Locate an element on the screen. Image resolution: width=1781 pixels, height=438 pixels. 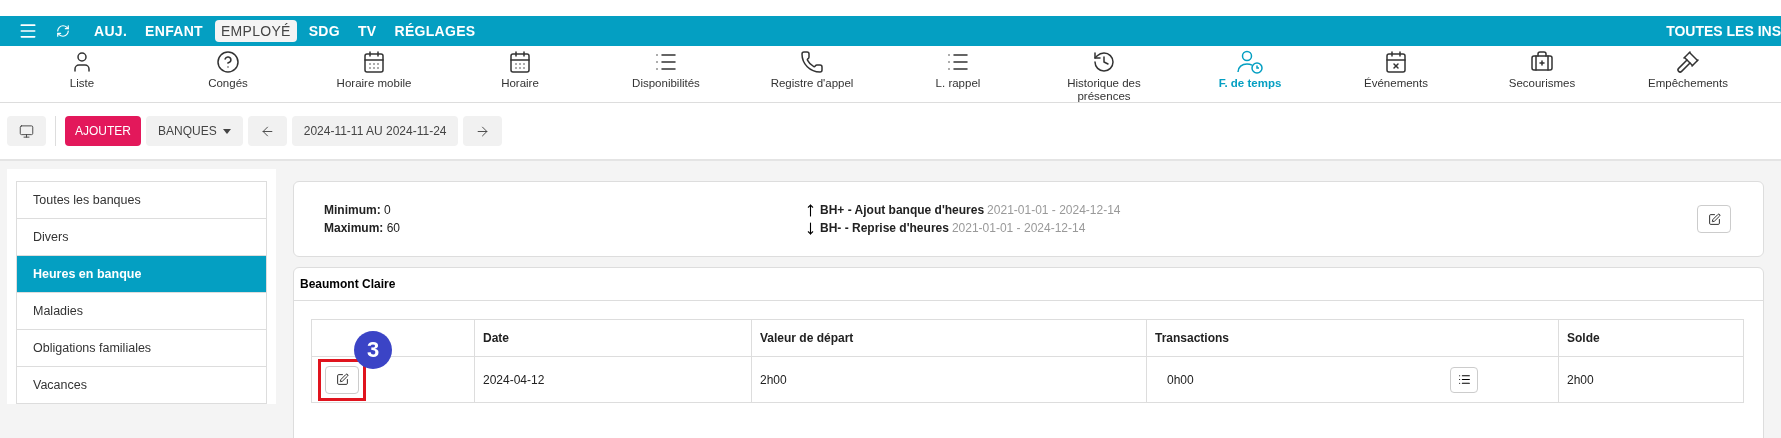
module-tab: Horaire is located at coordinates (520, 74).